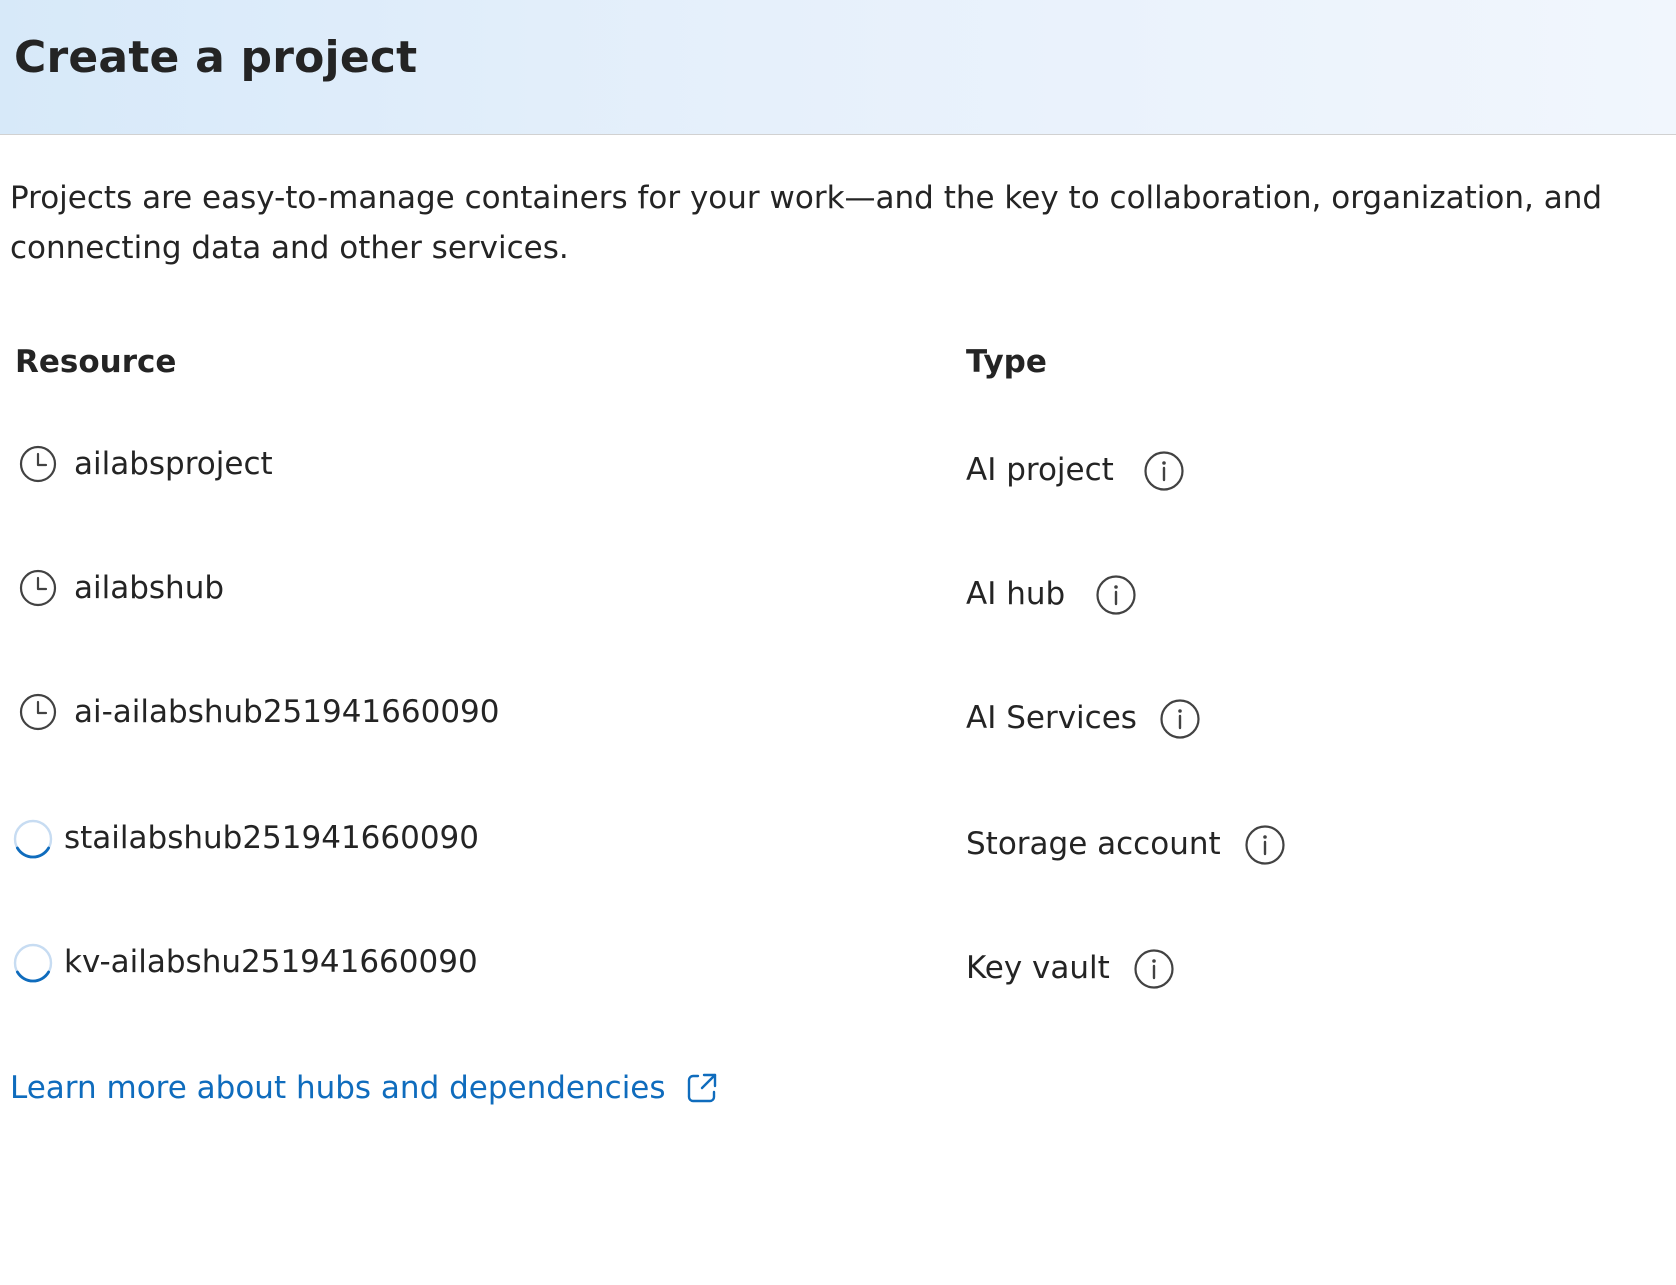 This screenshot has height=1285, width=1676. Describe the element at coordinates (1051, 718) in the screenshot. I see `resource-type: AI Services` at that location.